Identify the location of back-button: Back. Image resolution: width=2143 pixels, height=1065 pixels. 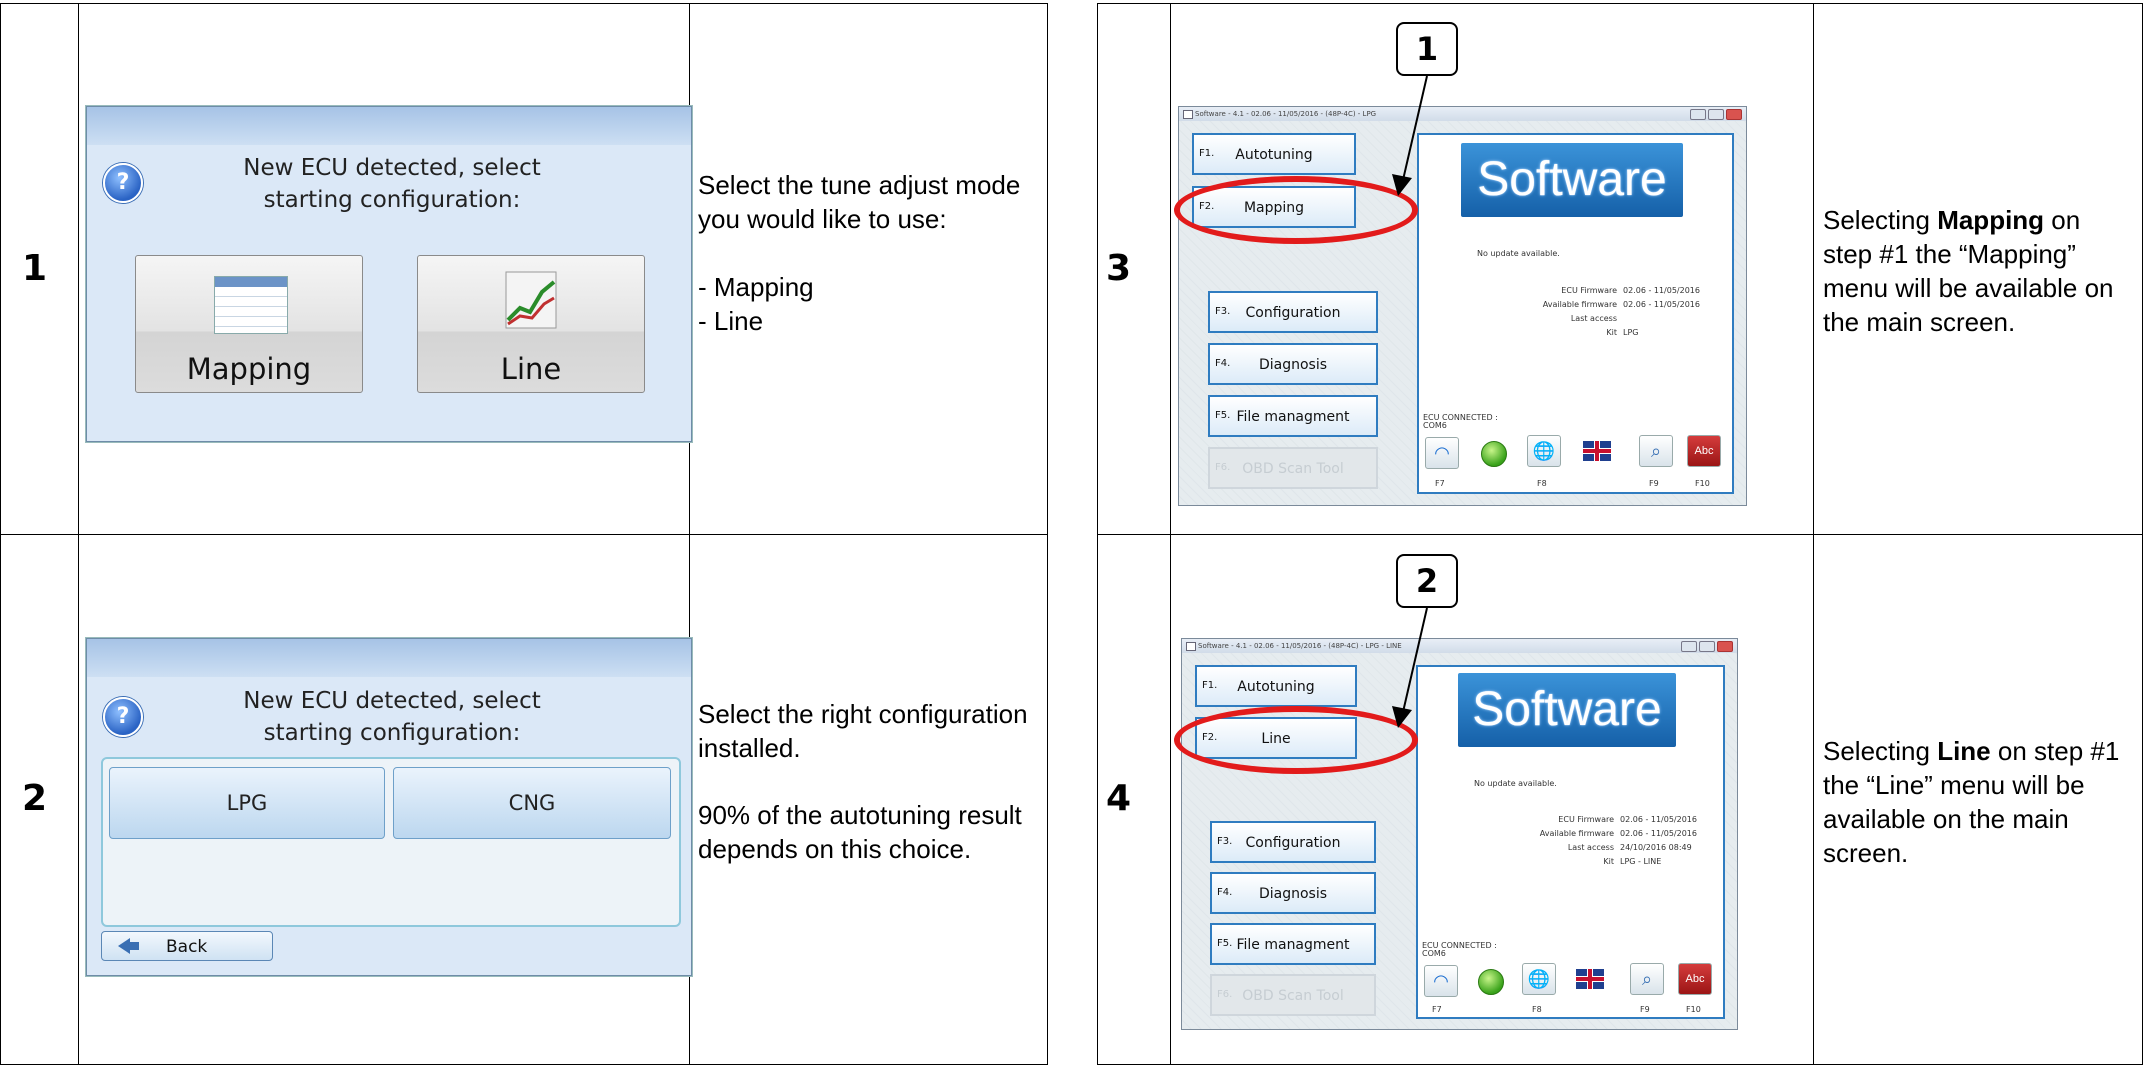
(187, 946).